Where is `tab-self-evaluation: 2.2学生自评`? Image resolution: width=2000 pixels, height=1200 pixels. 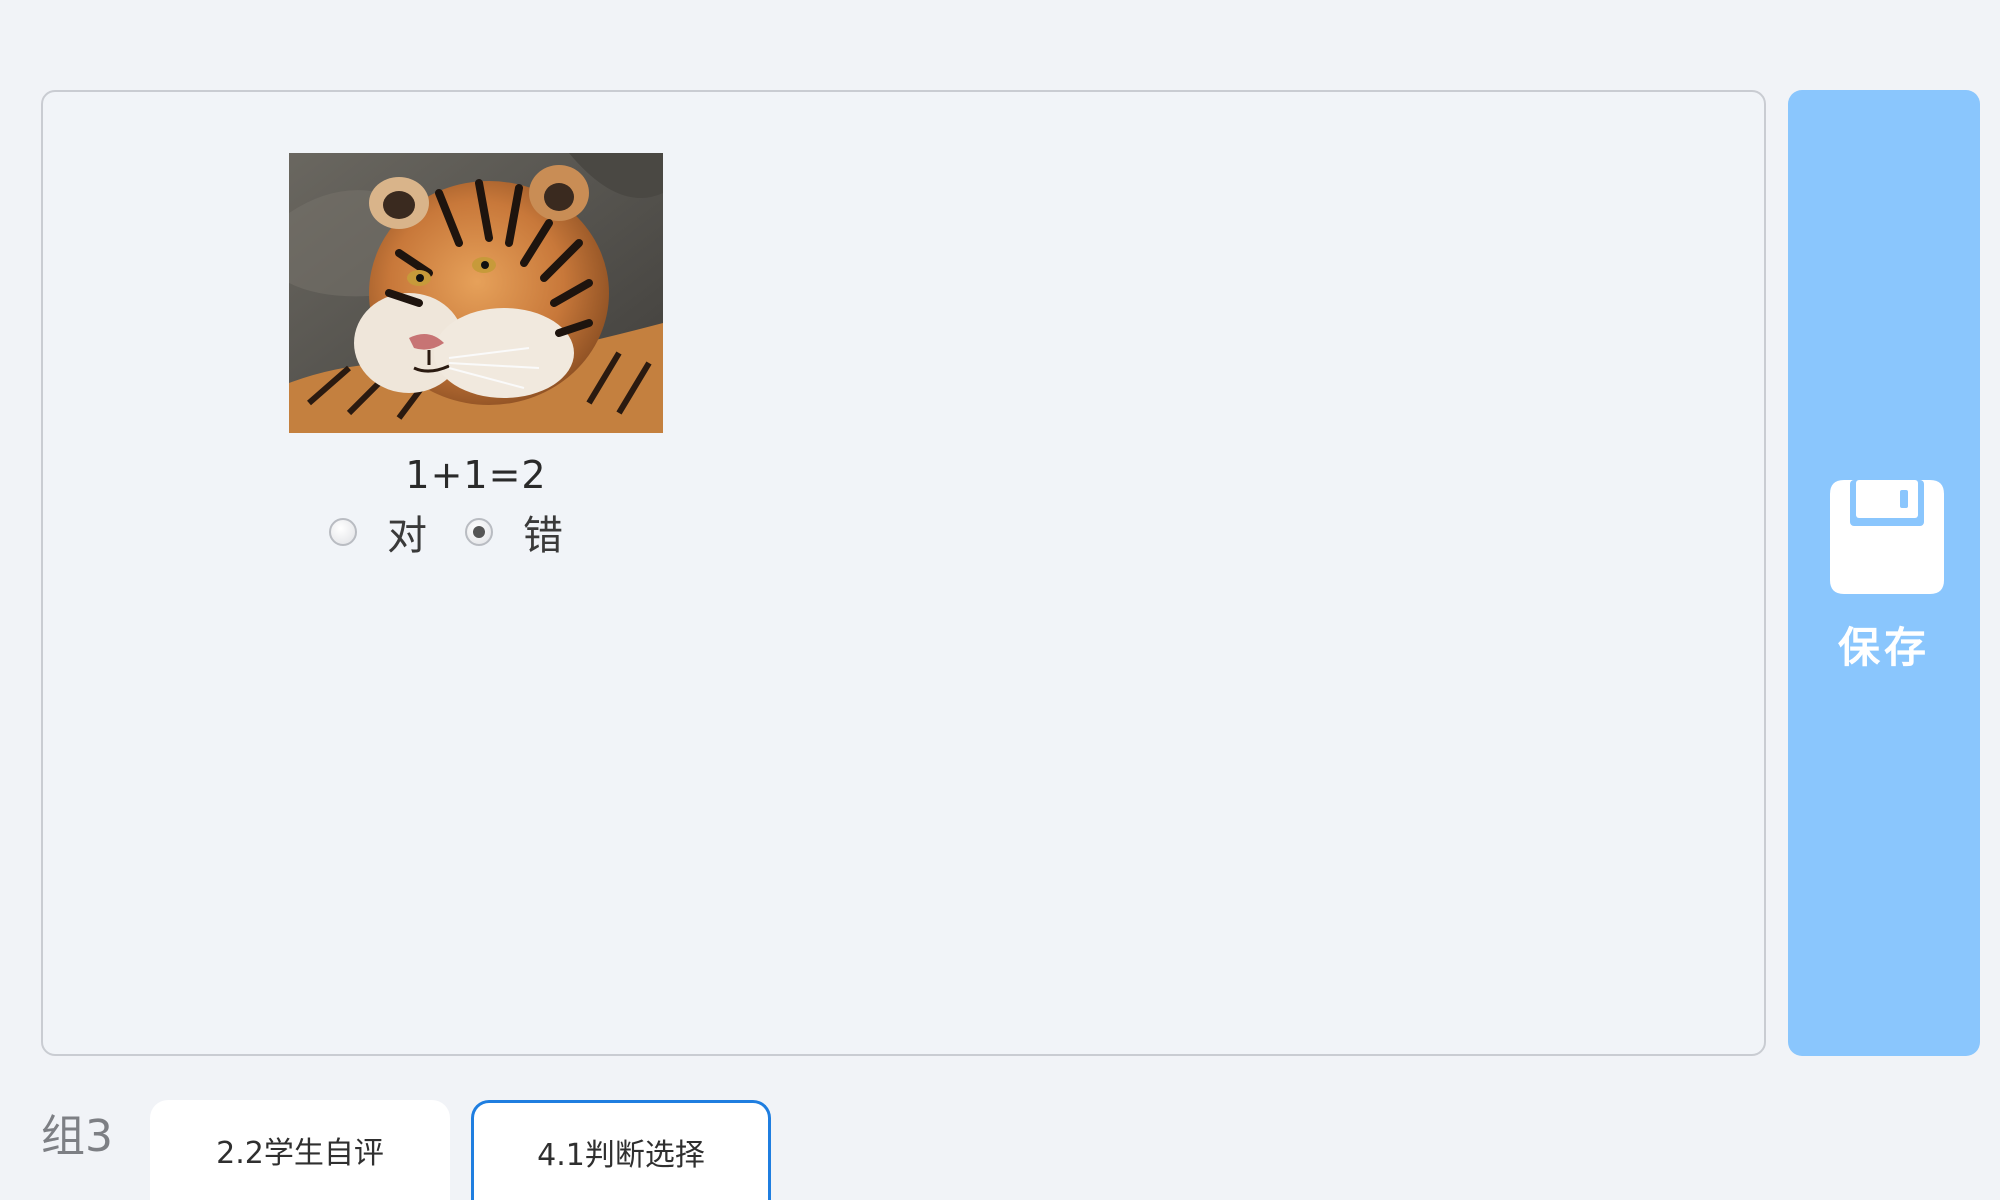 tab-self-evaluation: 2.2学生自评 is located at coordinates (300, 1150).